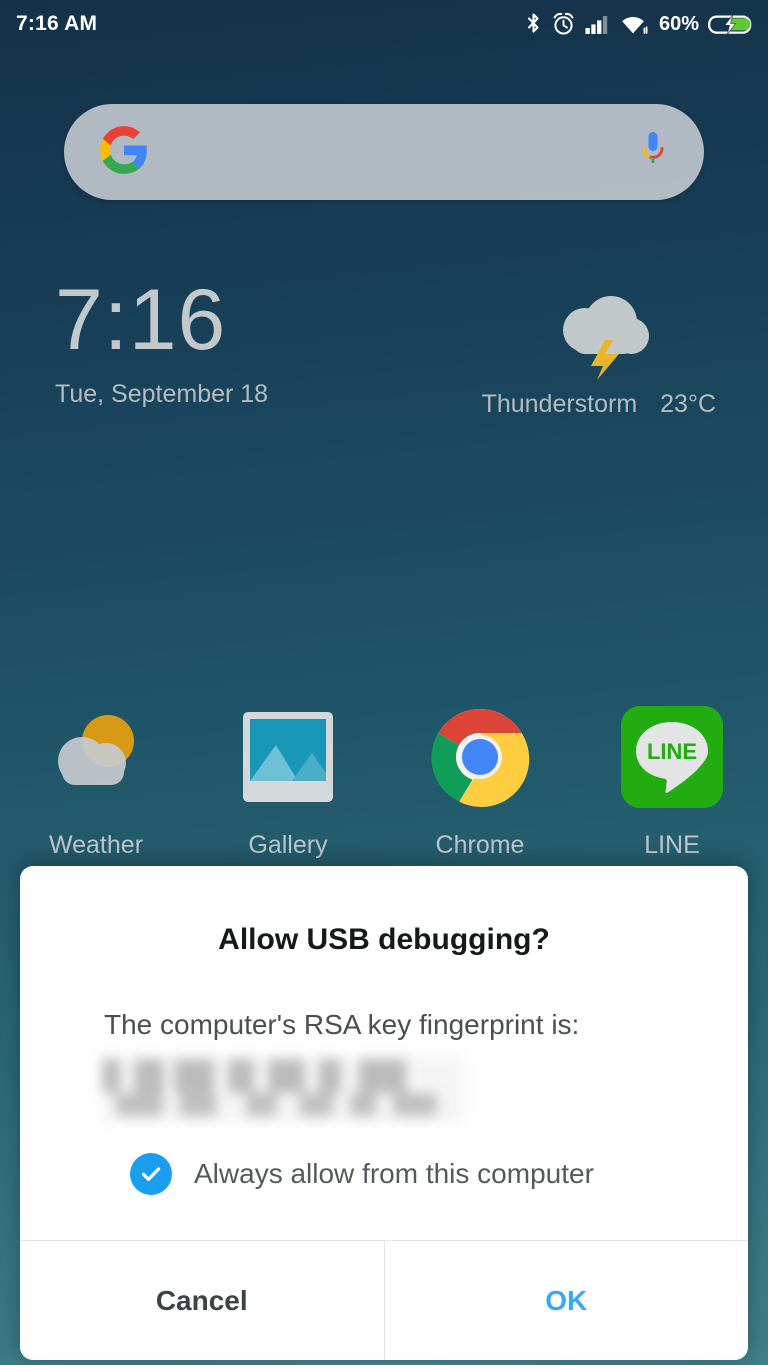  What do you see at coordinates (678, 23) in the screenshot?
I see `battery-percentage-label: 60%` at bounding box center [678, 23].